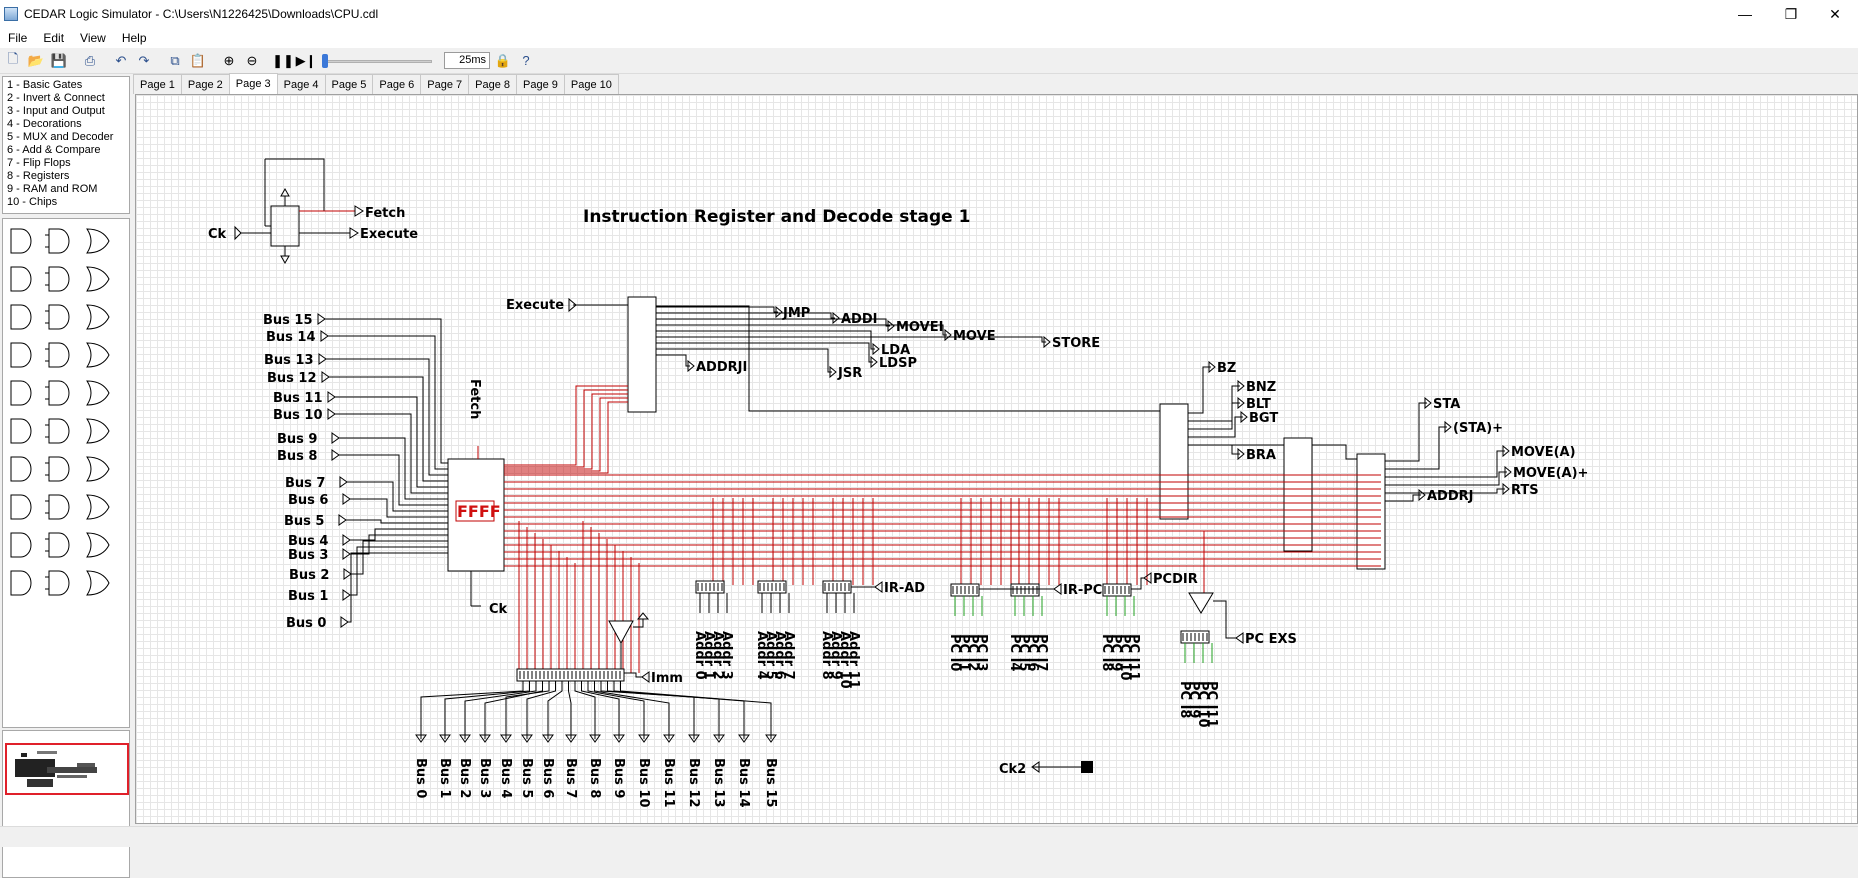 This screenshot has width=1858, height=878. What do you see at coordinates (90, 61) in the screenshot?
I see `print-icon: ⎙` at bounding box center [90, 61].